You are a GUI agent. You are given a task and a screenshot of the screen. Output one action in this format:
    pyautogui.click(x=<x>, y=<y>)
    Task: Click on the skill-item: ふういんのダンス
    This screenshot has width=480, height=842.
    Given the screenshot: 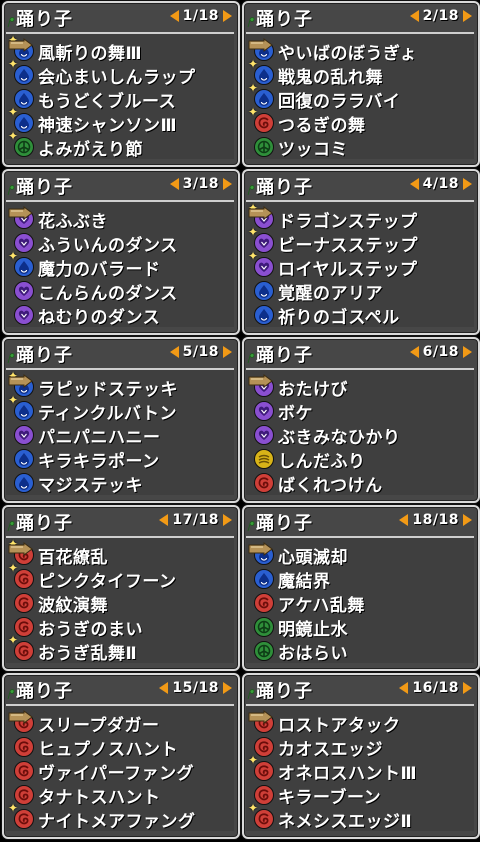 What is the action you would take?
    pyautogui.click(x=96, y=243)
    